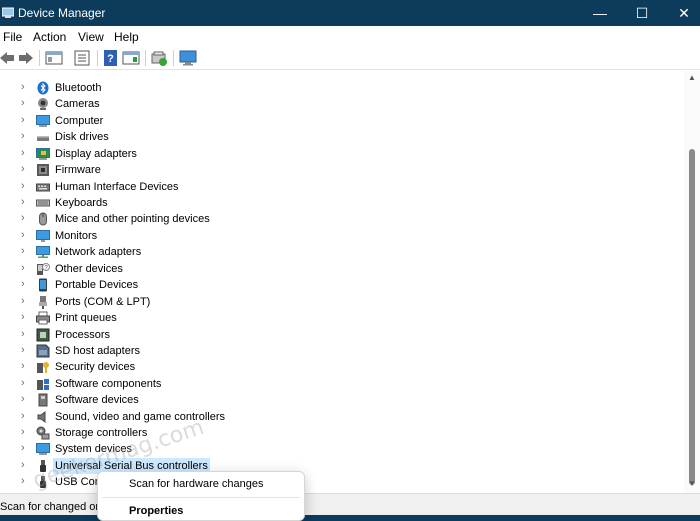 The width and height of the screenshot is (700, 521). I want to click on tree-item-network-adapters: › Network adapters, so click(342, 252).